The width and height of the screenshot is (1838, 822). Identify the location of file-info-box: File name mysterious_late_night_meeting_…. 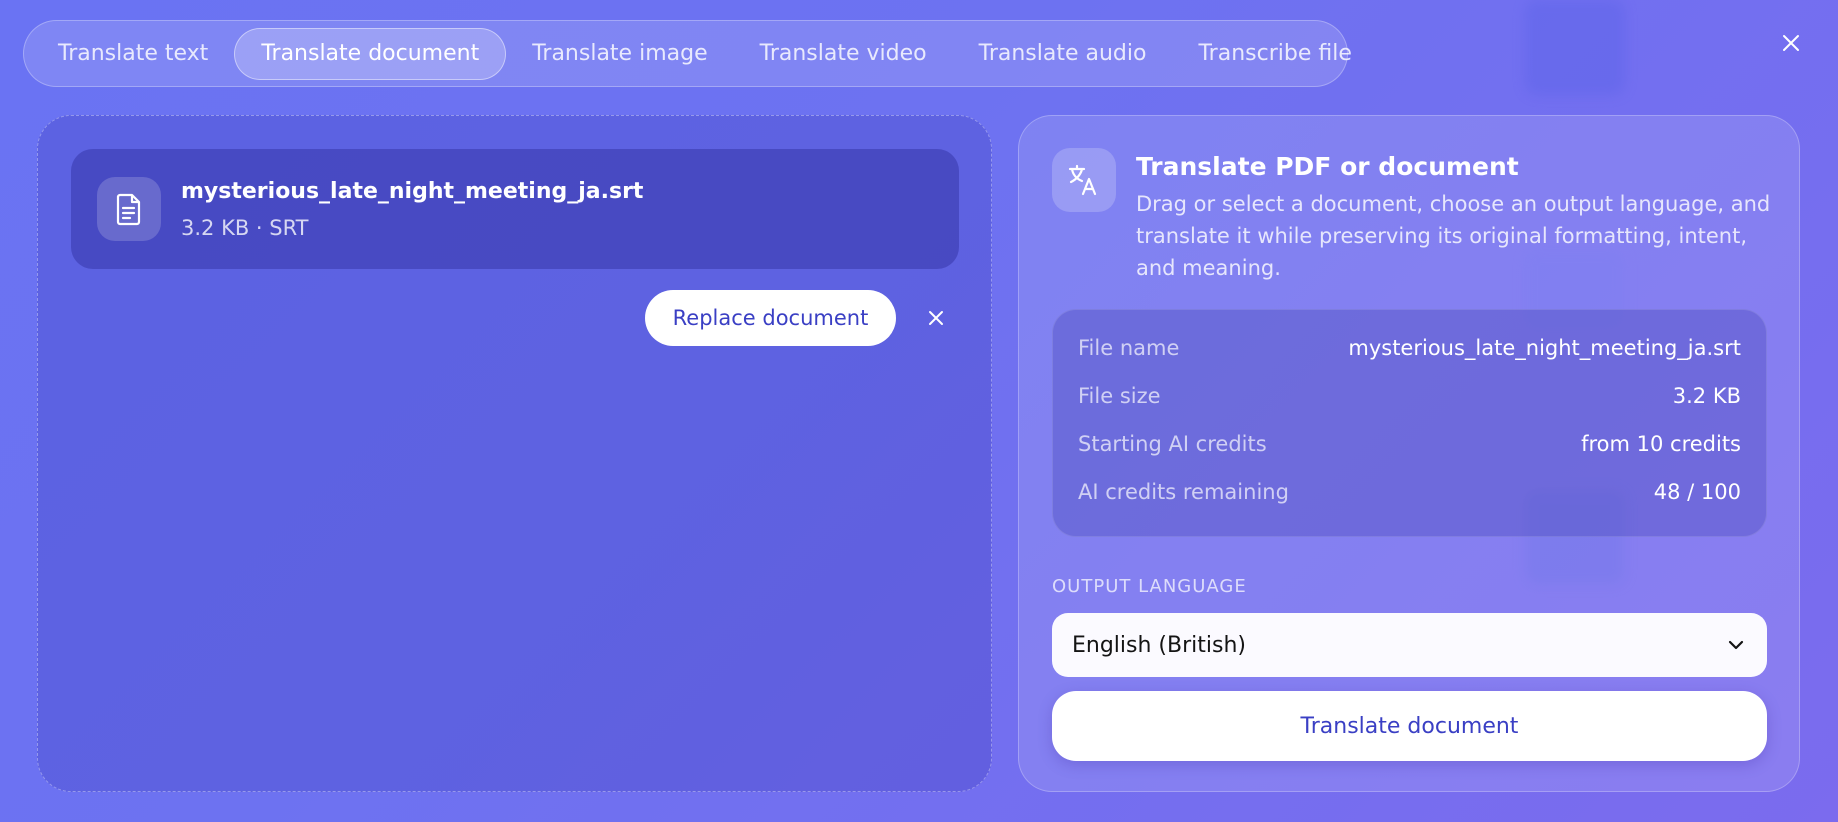
(1409, 423).